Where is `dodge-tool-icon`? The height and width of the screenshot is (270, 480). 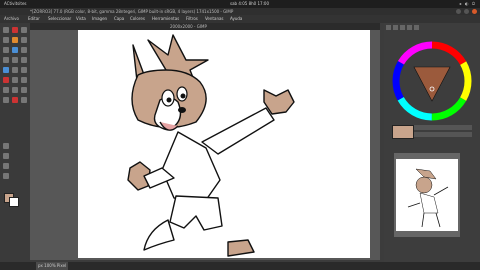 dodge-tool-icon is located at coordinates (24, 90).